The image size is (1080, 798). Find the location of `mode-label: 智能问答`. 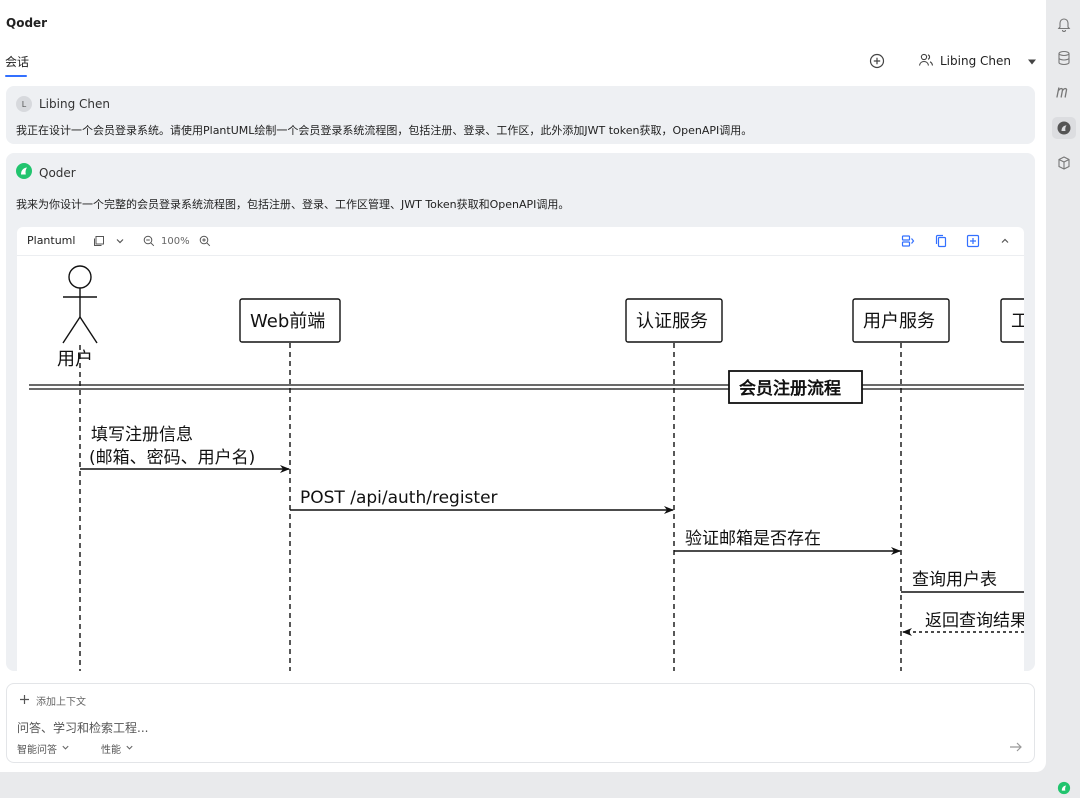

mode-label: 智能问答 is located at coordinates (37, 750).